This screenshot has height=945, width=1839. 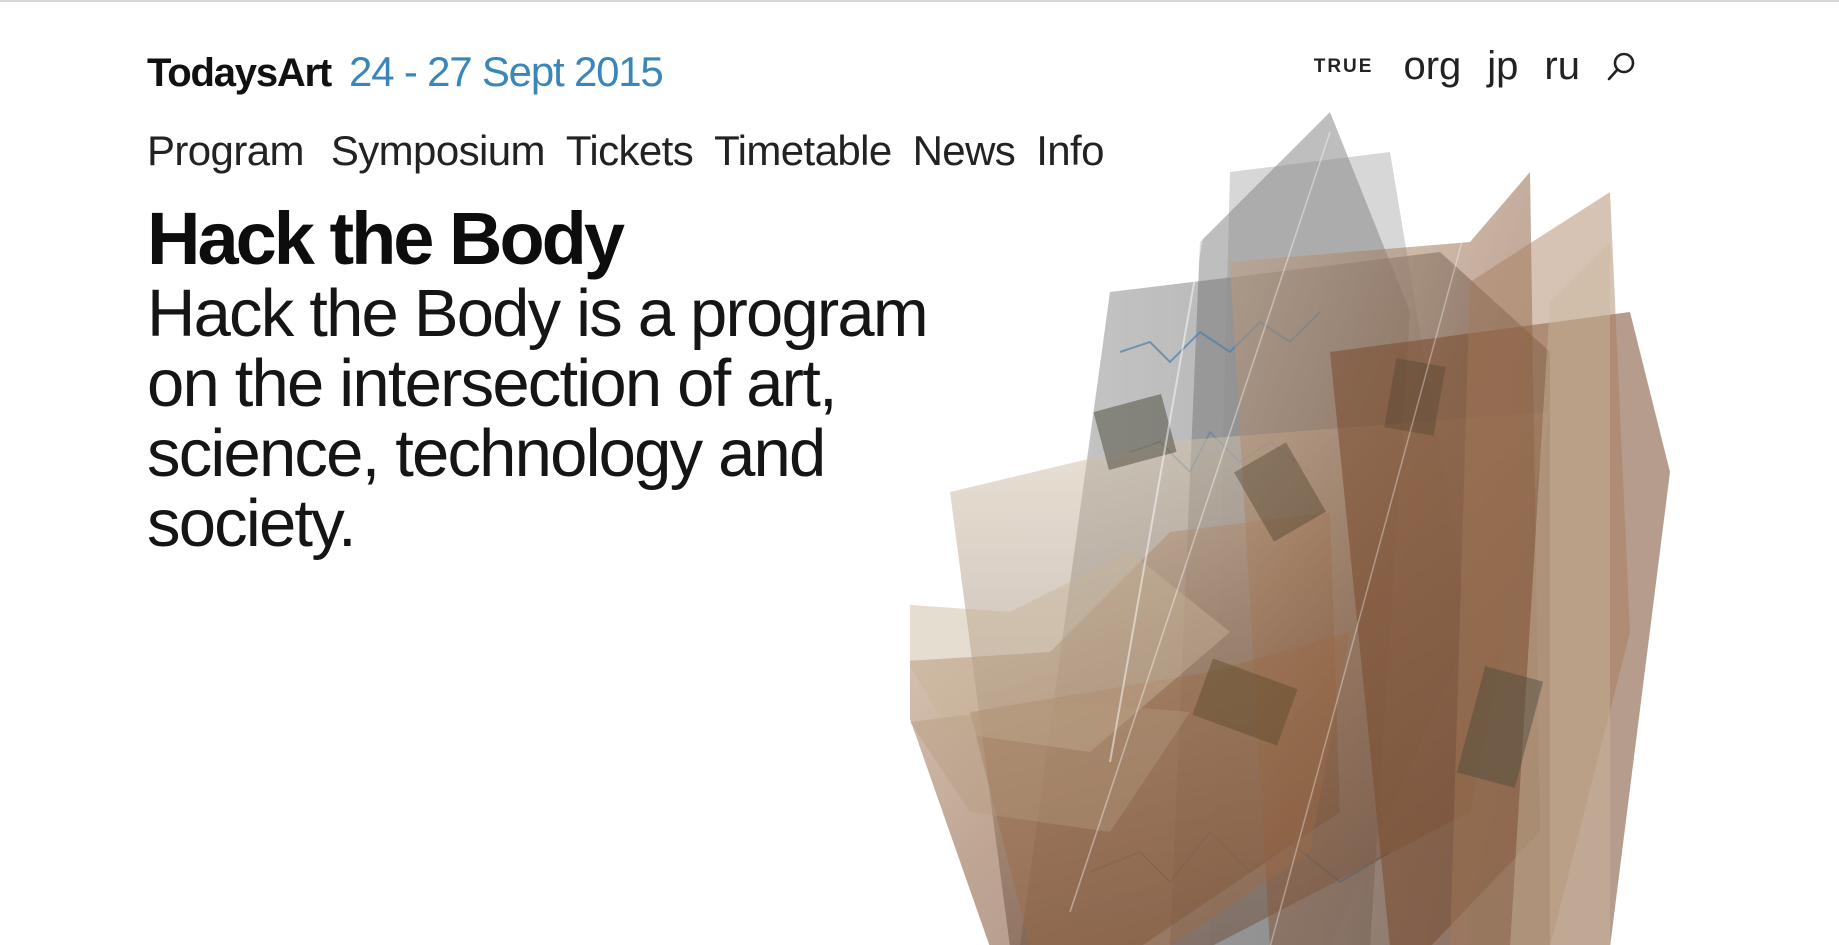 I want to click on nav-item-tickets: Tickets, so click(x=630, y=151).